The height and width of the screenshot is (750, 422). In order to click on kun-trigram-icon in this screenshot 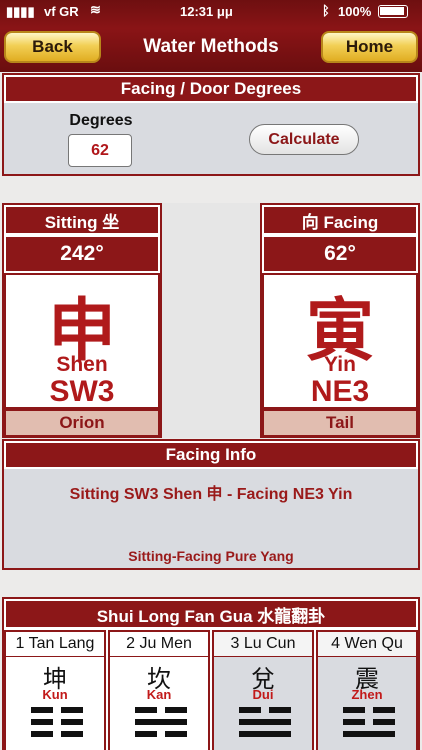, I will do `click(57, 725)`.